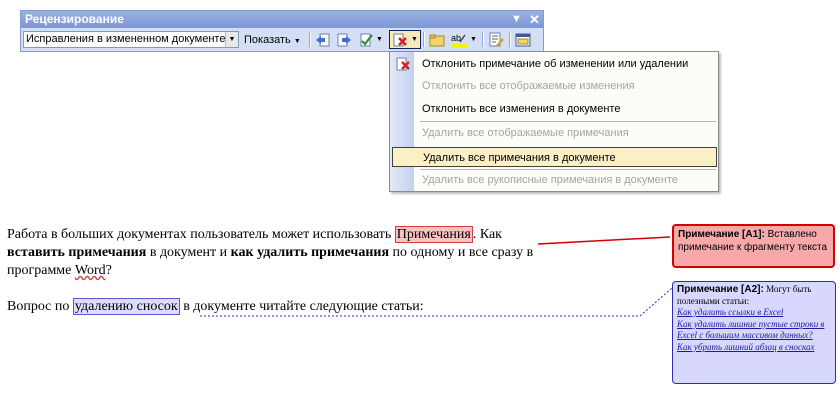 This screenshot has height=399, width=840. Describe the element at coordinates (720, 289) in the screenshot. I see `comment-heading: Примечание [A2]:` at that location.